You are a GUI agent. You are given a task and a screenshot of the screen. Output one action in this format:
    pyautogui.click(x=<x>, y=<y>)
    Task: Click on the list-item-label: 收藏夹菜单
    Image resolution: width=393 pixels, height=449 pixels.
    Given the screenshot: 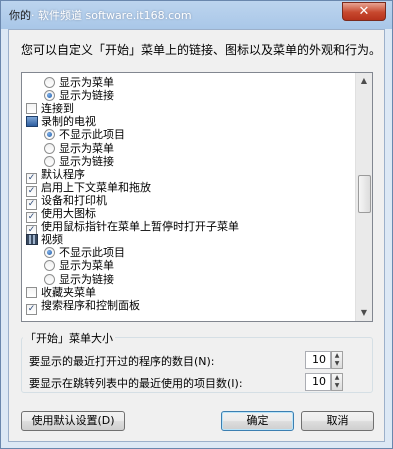 What is the action you would take?
    pyautogui.click(x=68, y=292)
    